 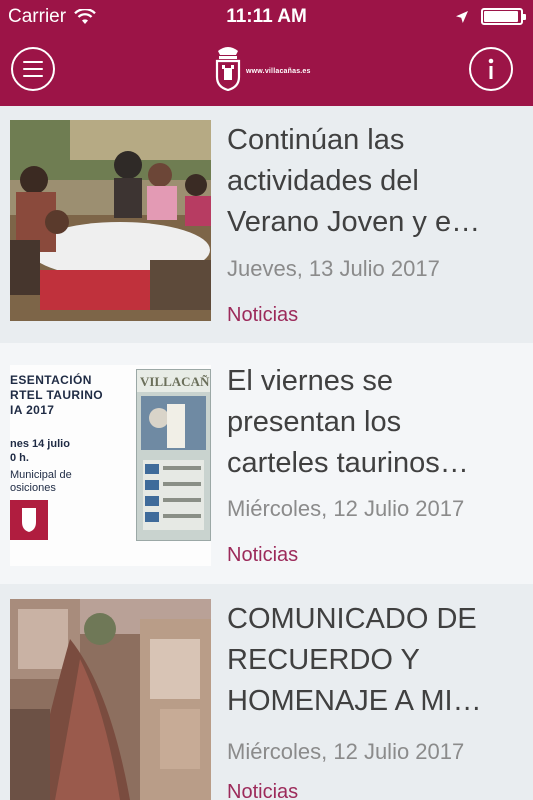 What do you see at coordinates (19, 458) in the screenshot?
I see `poster-line: 0 h.` at bounding box center [19, 458].